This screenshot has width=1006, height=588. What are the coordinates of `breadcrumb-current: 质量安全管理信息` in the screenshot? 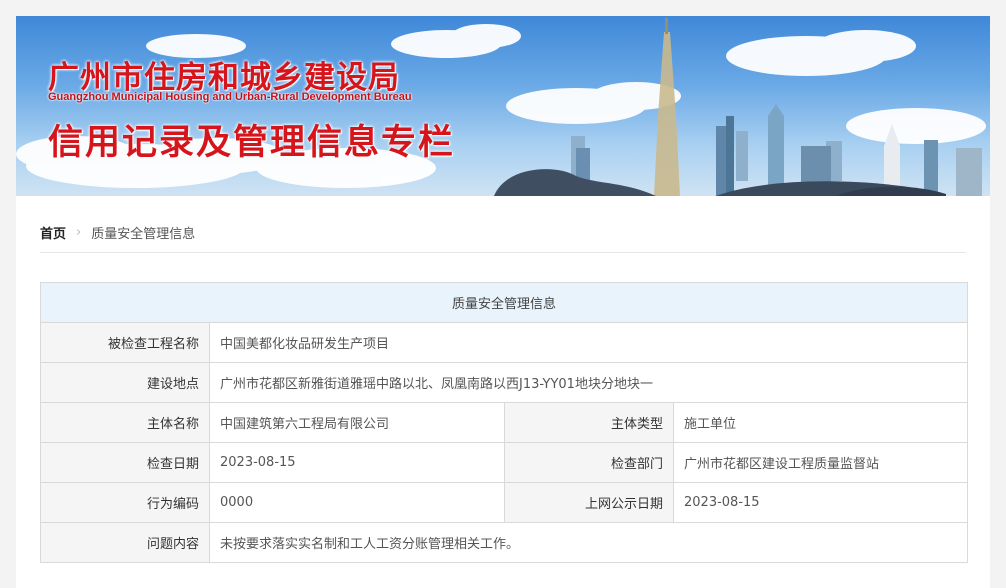 It's located at (143, 234).